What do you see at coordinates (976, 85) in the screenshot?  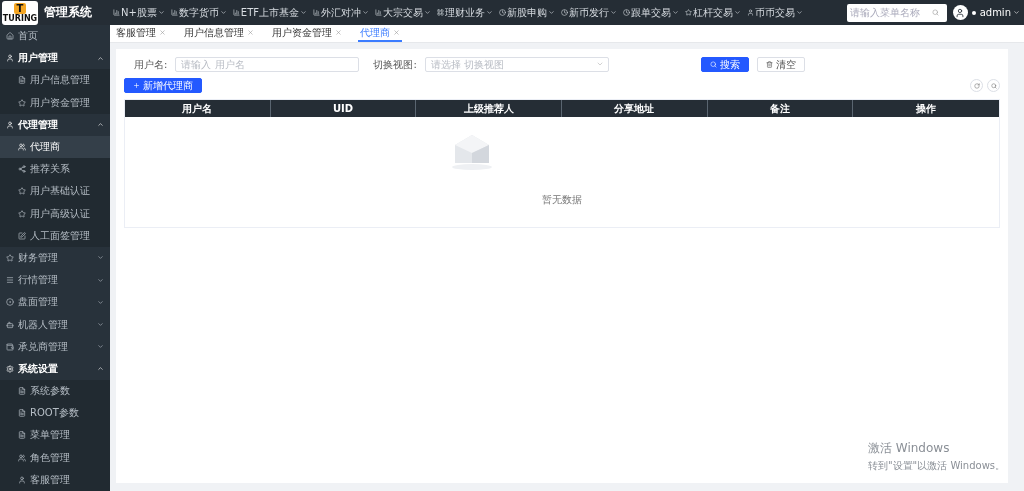 I see `refresh-button` at bounding box center [976, 85].